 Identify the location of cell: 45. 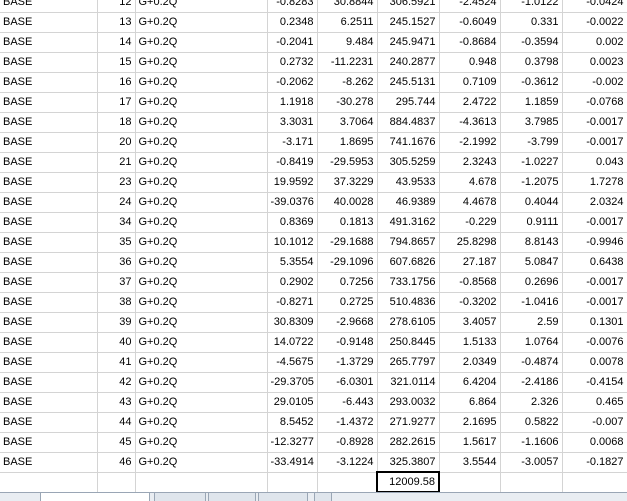
(116, 442).